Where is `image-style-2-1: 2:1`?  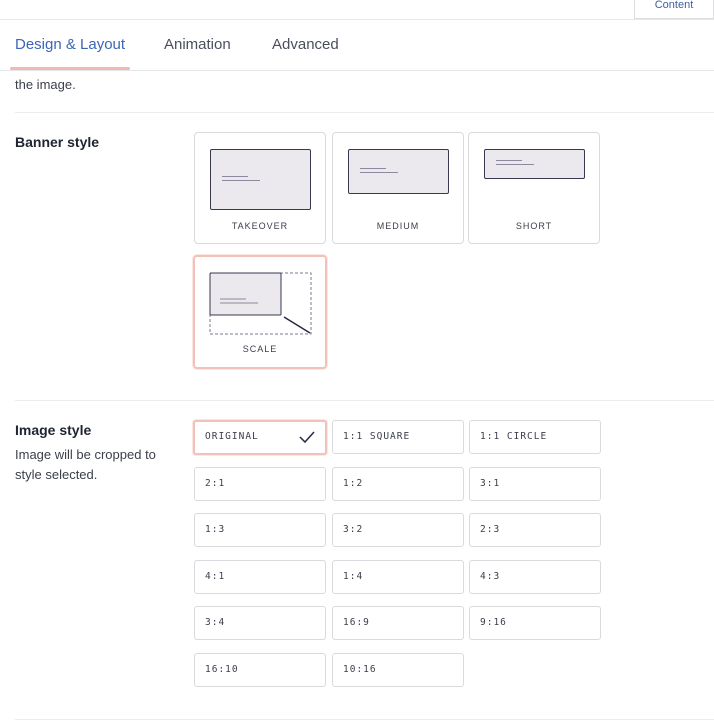 image-style-2-1: 2:1 is located at coordinates (260, 484).